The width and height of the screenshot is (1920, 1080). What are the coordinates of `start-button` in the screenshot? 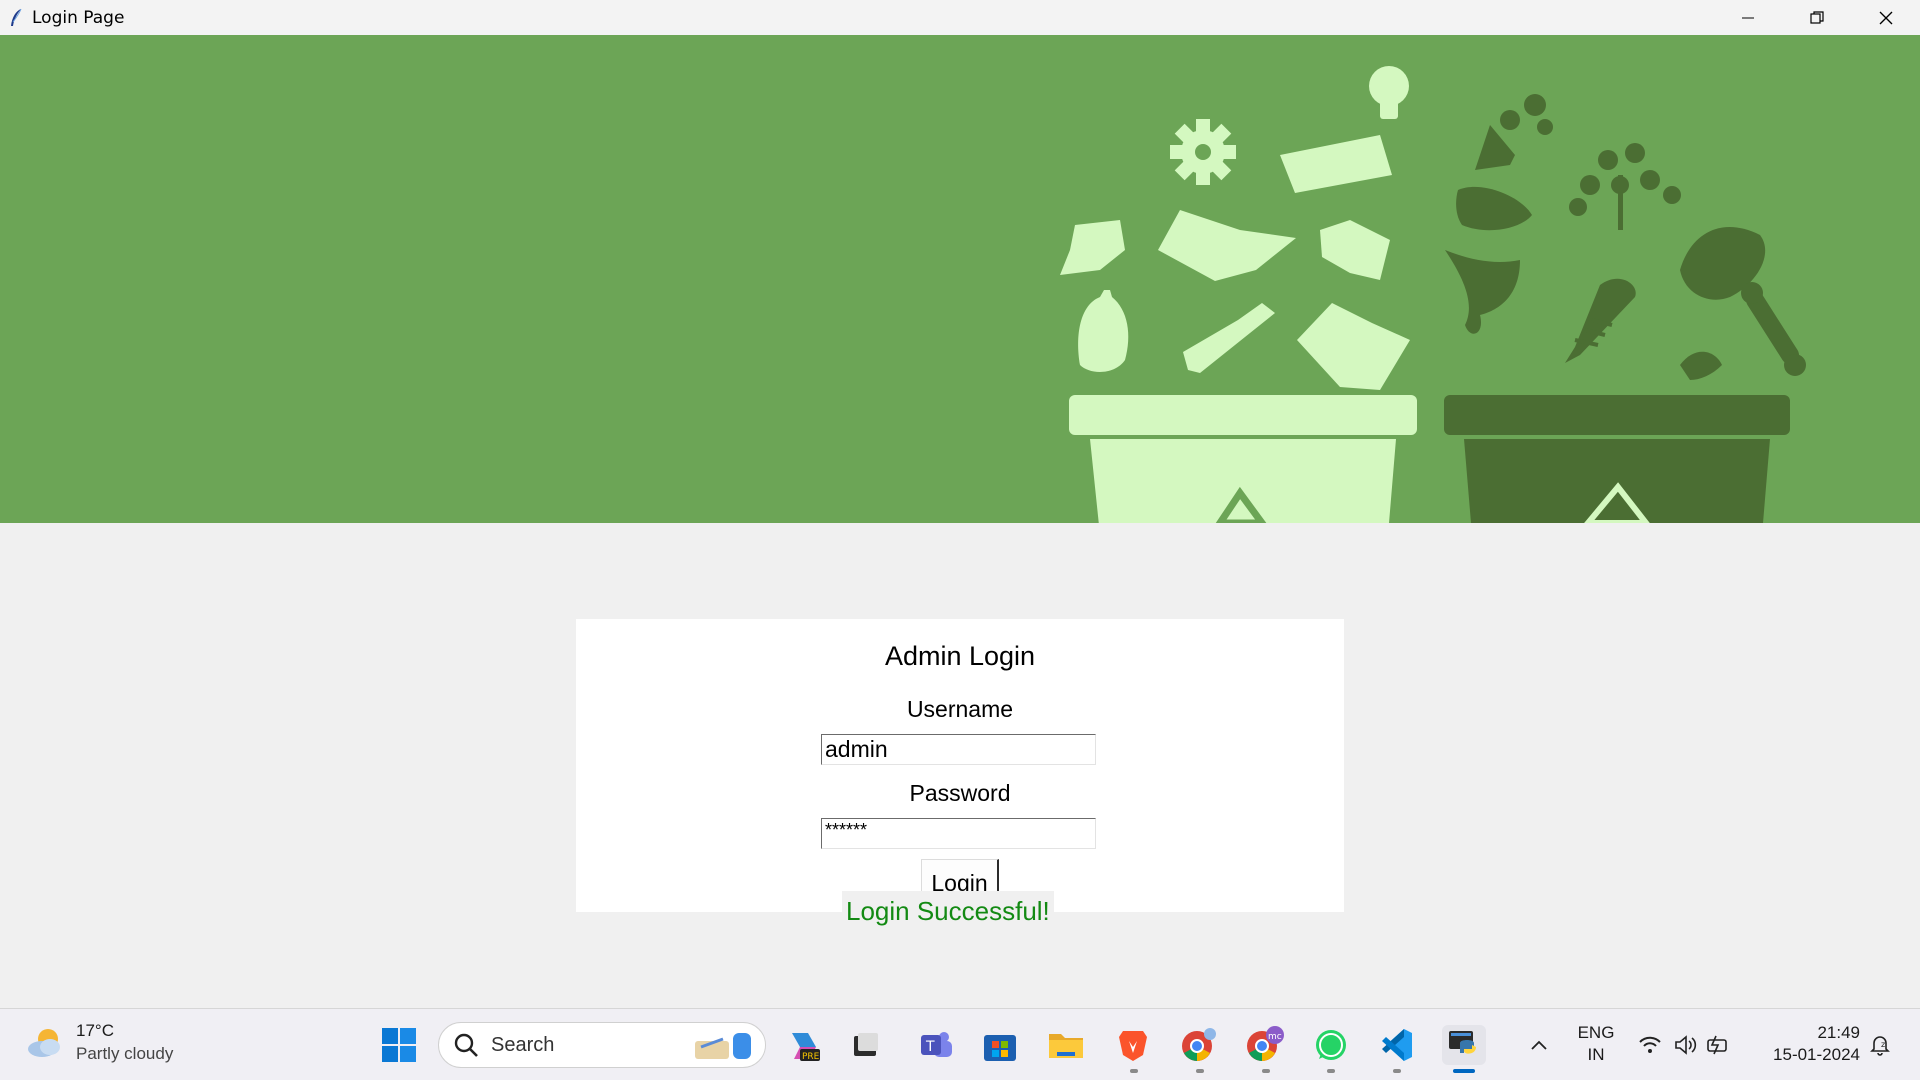 It's located at (399, 1045).